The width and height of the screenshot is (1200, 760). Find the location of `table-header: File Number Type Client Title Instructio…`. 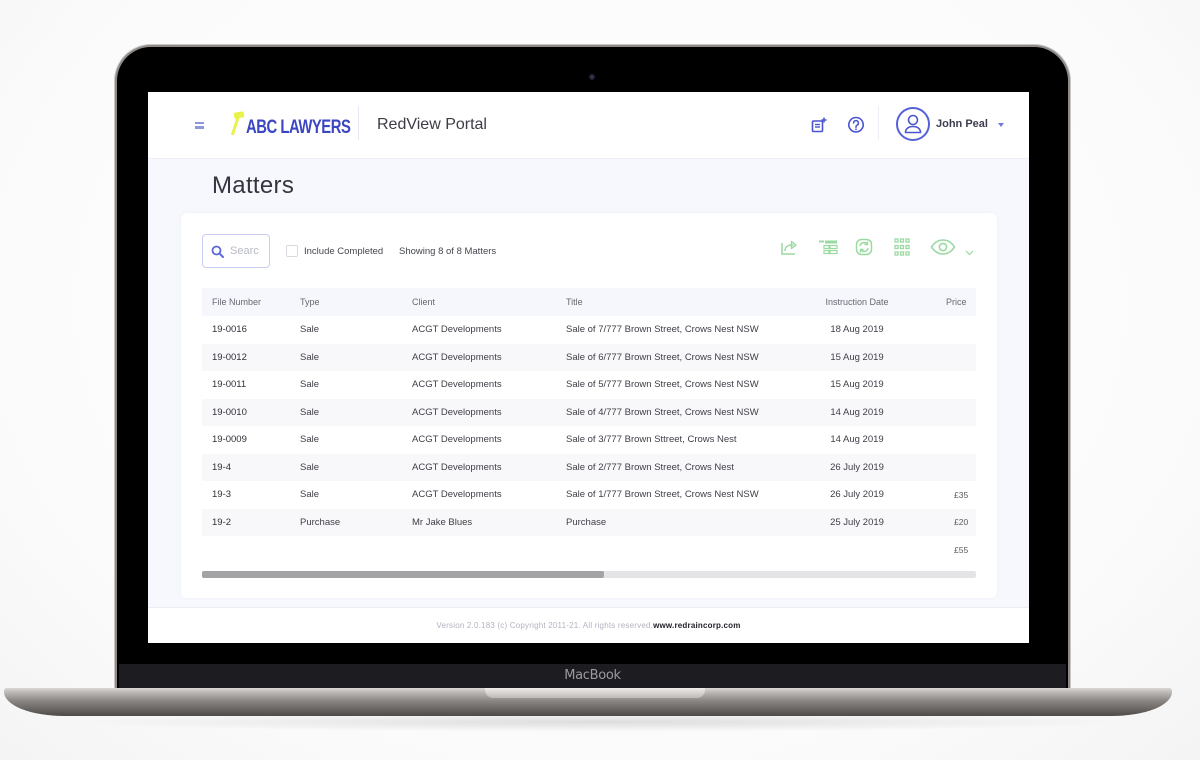

table-header: File Number Type Client Title Instructio… is located at coordinates (589, 302).